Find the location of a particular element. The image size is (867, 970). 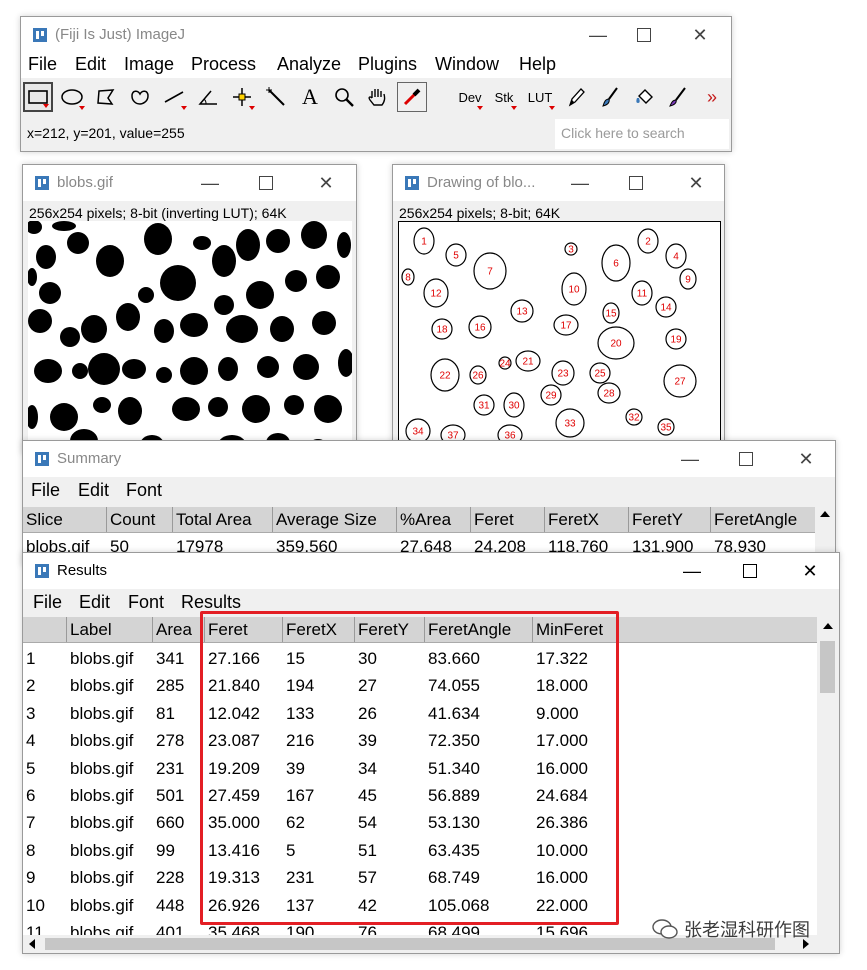

dev-menu-button: Dev is located at coordinates (470, 97).